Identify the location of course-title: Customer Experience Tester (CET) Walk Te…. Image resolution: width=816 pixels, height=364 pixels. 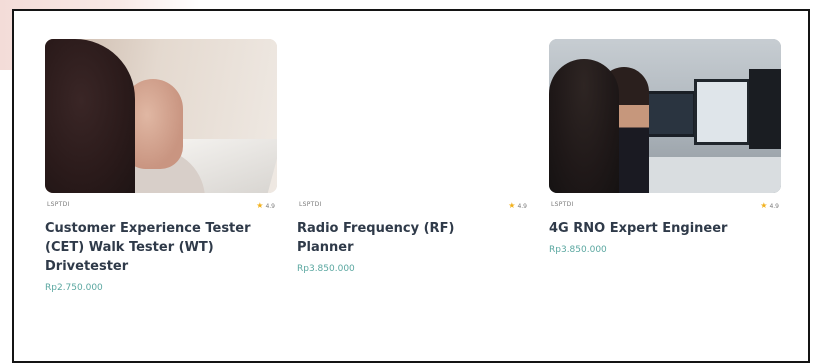
(161, 247).